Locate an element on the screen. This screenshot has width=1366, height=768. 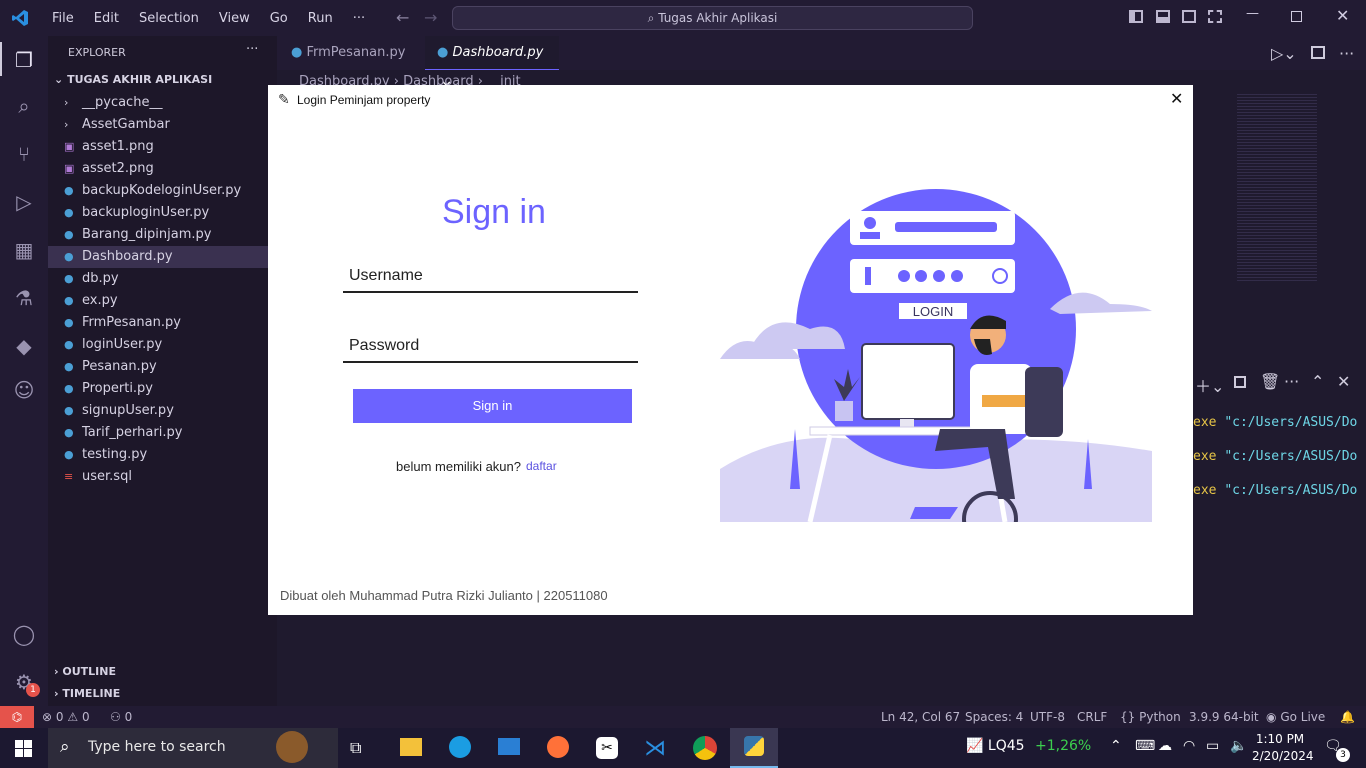
remote-indicator: ⌬ is located at coordinates (17, 717).